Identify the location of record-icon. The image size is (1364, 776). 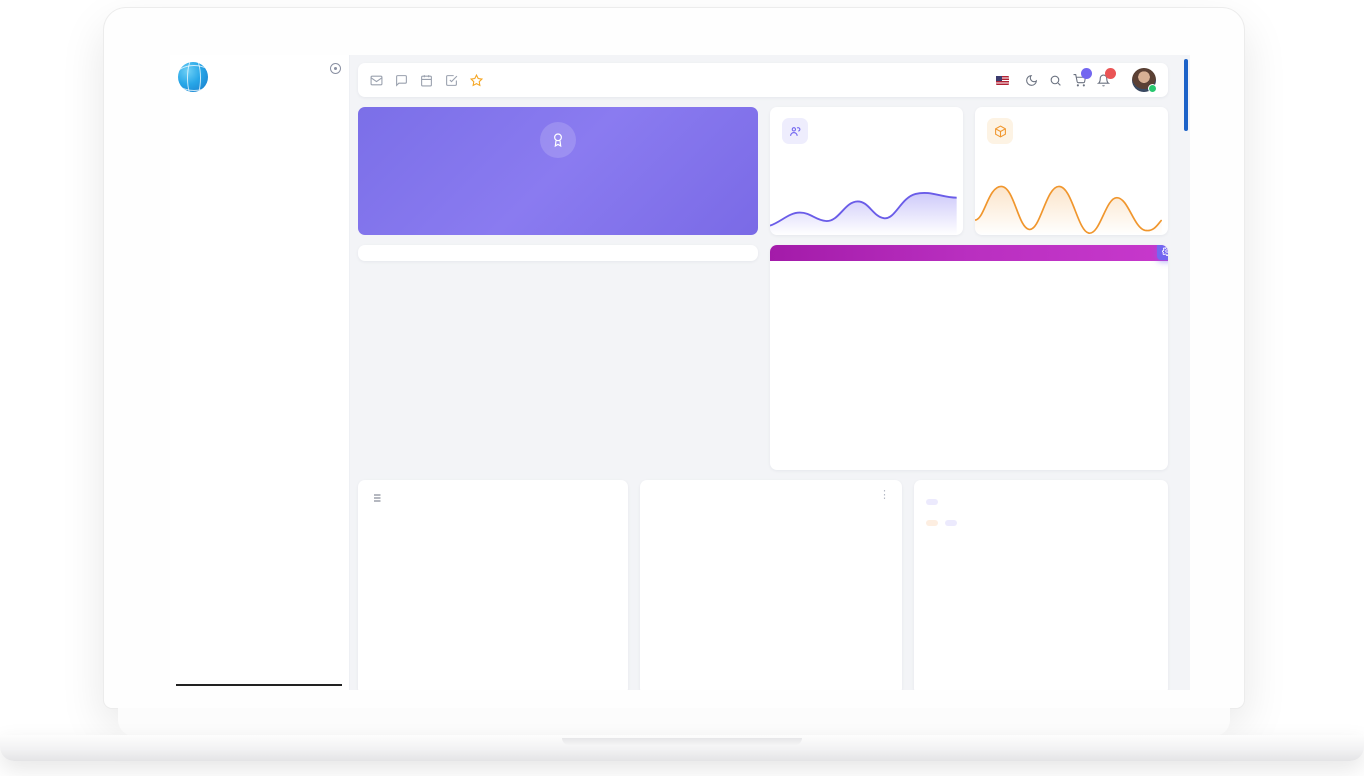
(335, 68).